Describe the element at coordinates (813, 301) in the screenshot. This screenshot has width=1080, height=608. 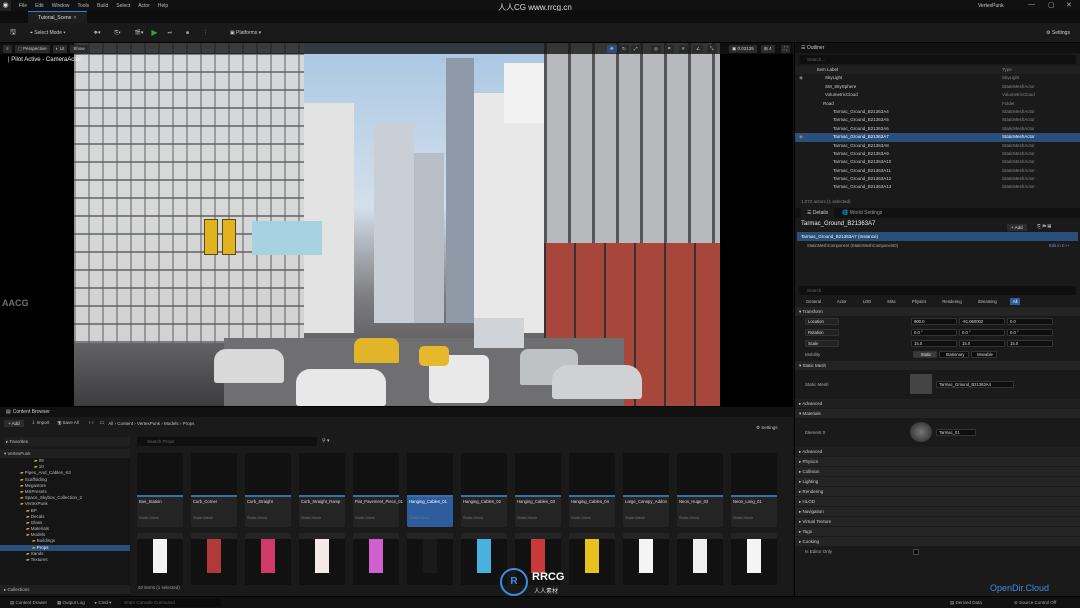
I see `filter-tab-general: General` at that location.